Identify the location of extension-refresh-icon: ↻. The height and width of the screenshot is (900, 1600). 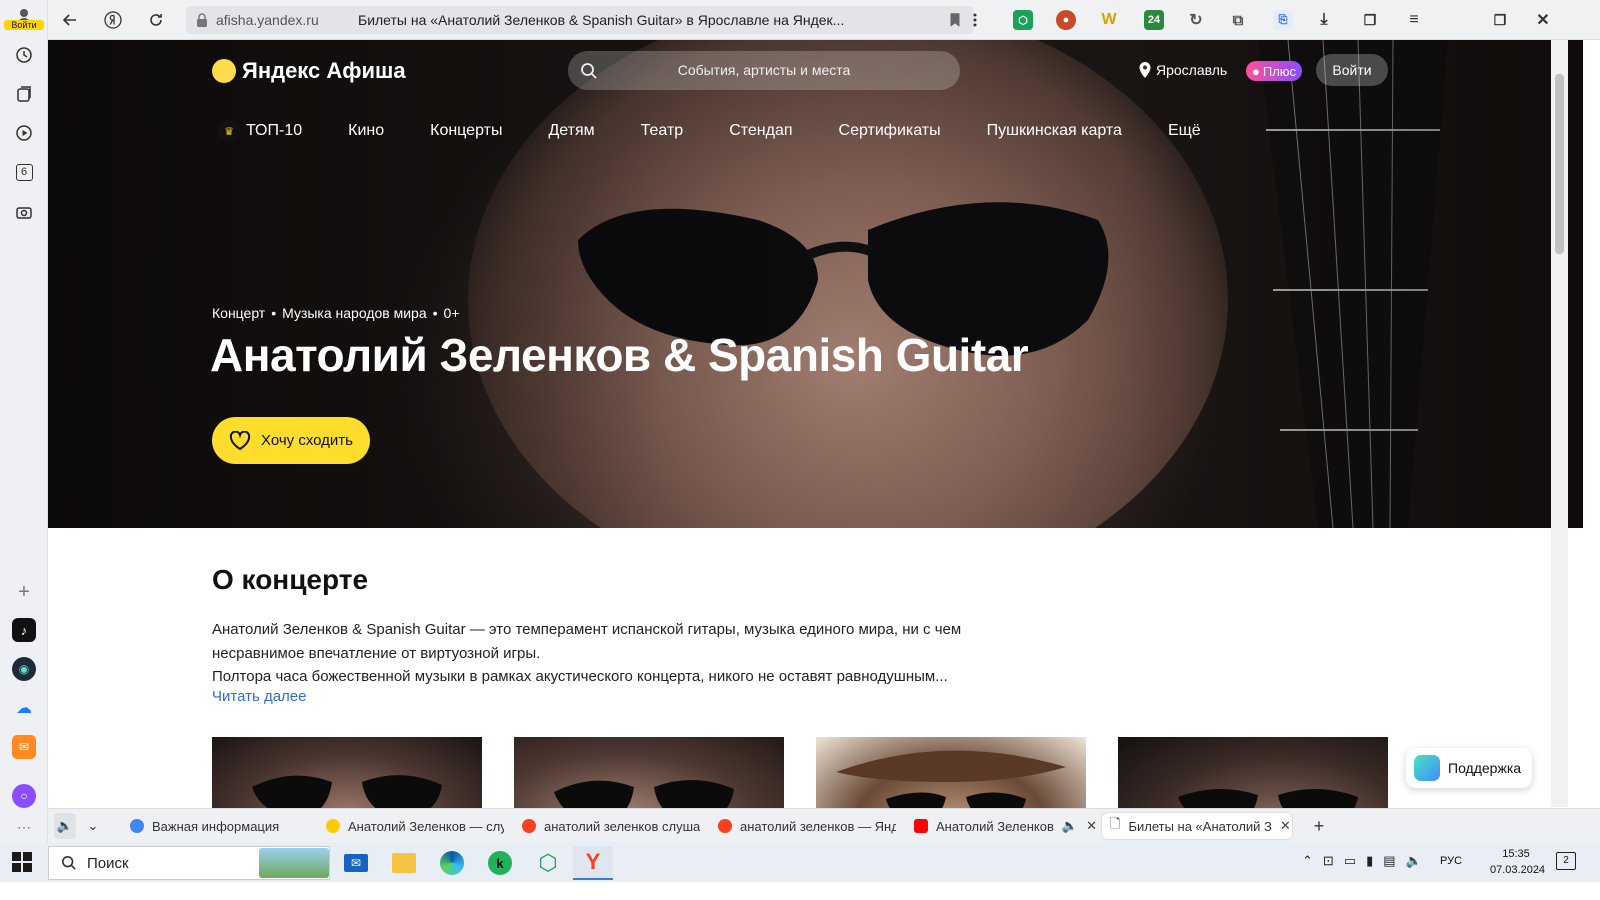
(1196, 20).